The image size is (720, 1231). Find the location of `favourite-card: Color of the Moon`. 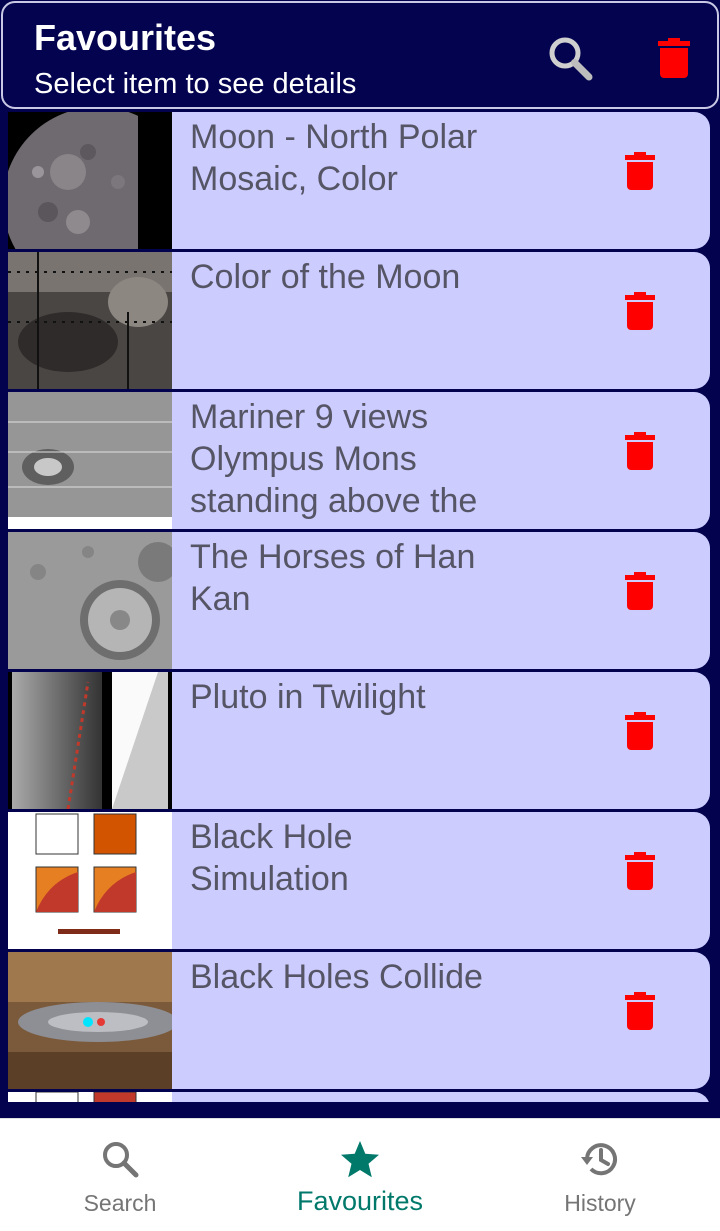

favourite-card: Color of the Moon is located at coordinates (441, 320).